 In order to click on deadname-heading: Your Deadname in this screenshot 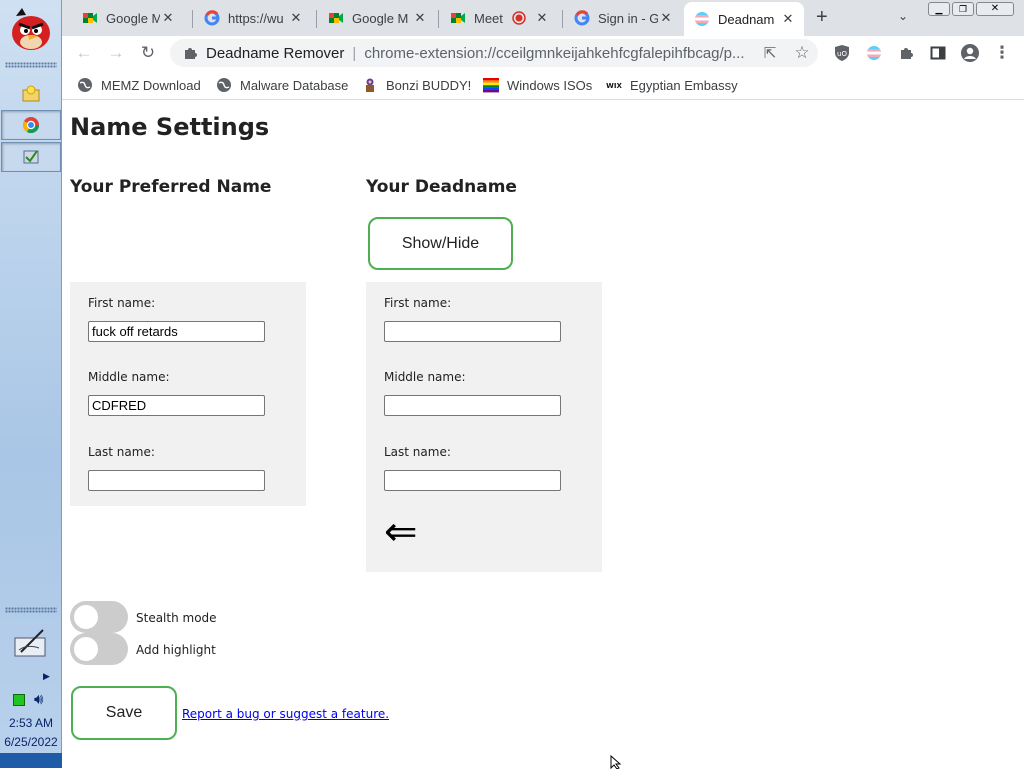, I will do `click(441, 187)`.